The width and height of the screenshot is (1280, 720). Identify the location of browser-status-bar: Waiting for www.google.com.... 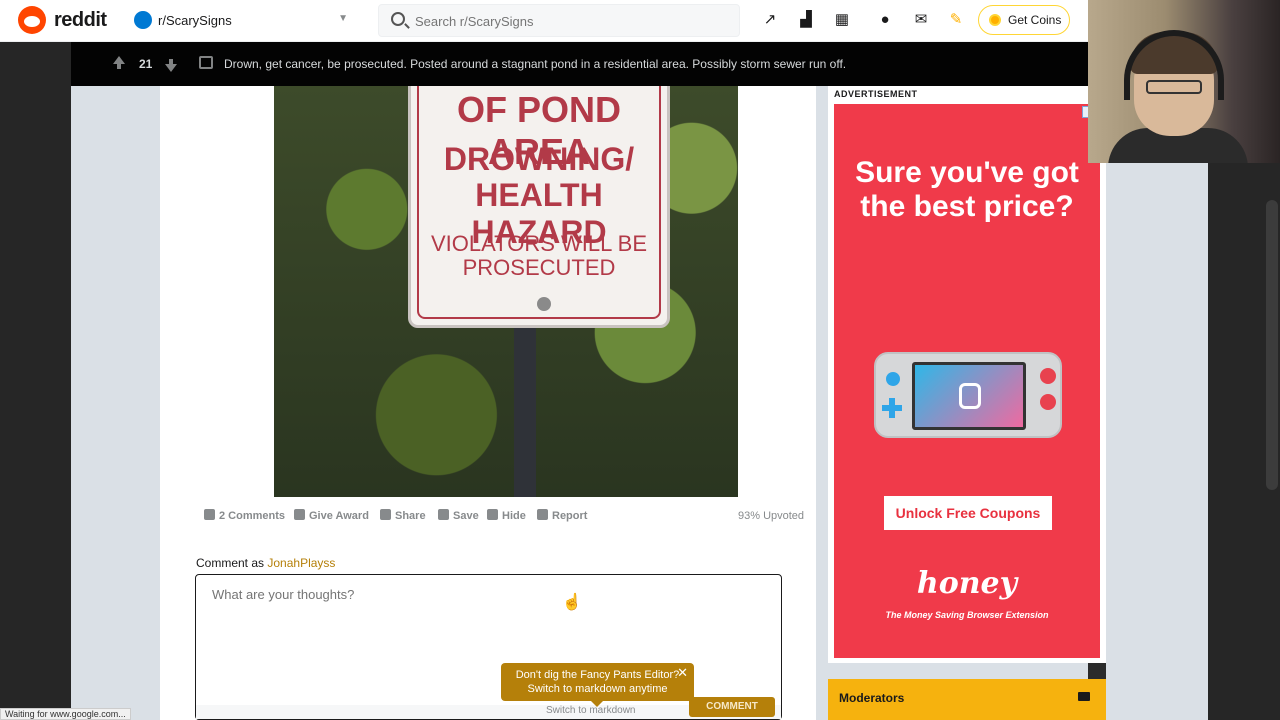
(65, 714).